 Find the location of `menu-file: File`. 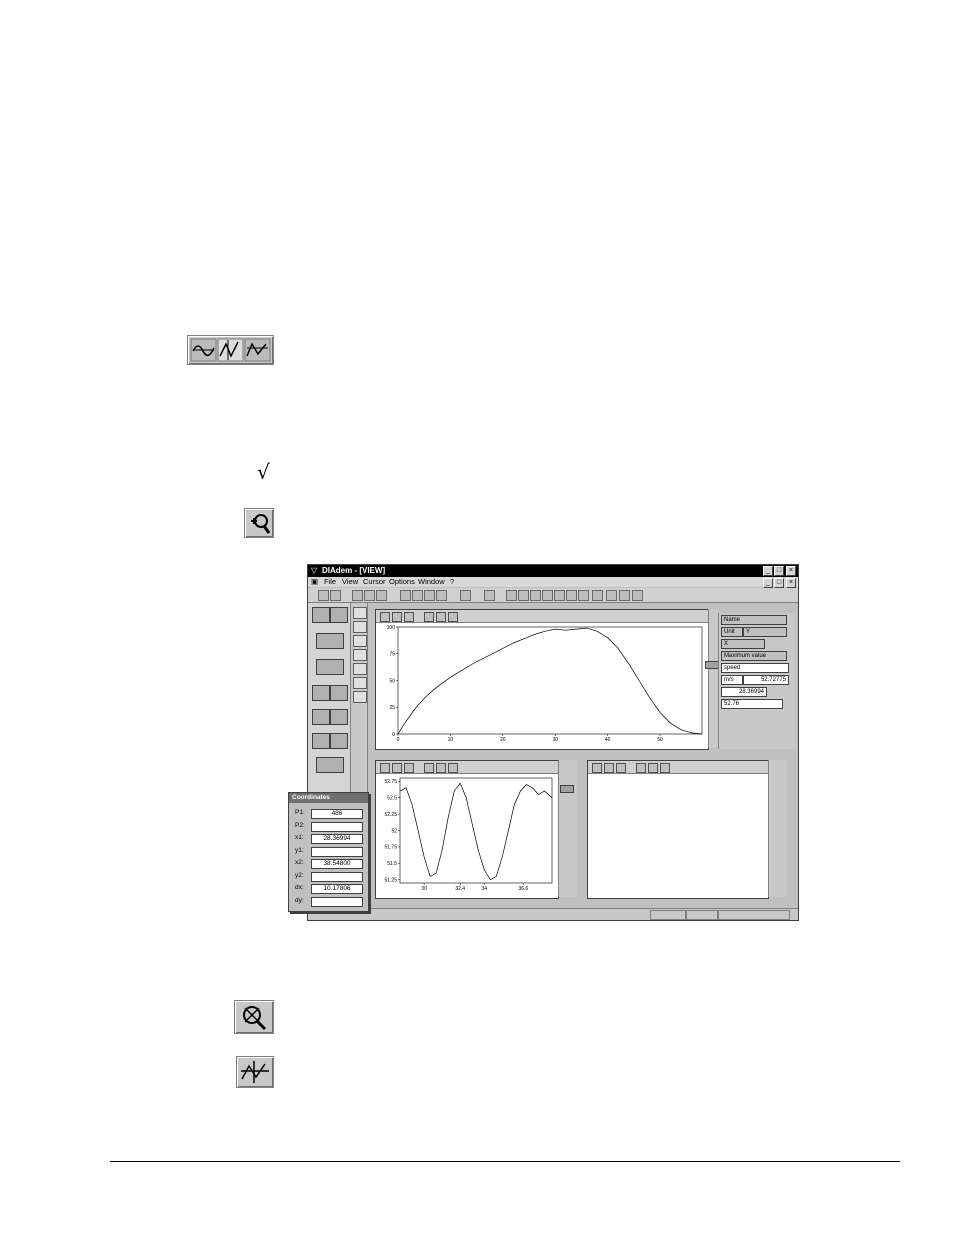

menu-file: File is located at coordinates (330, 582).